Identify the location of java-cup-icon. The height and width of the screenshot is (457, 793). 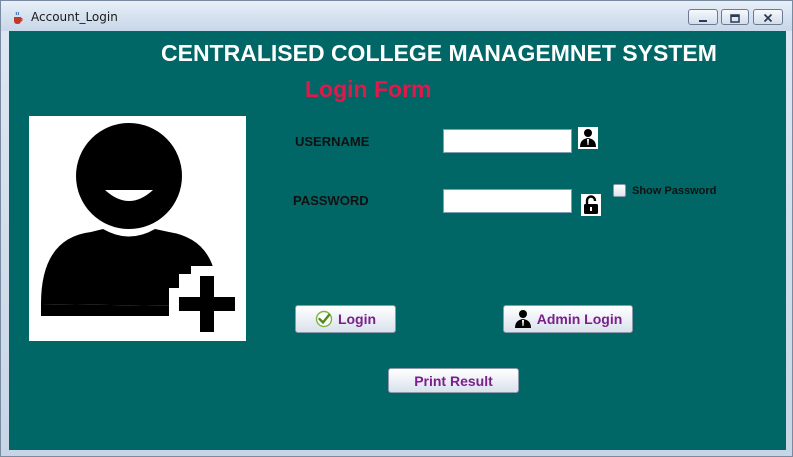
(18, 17).